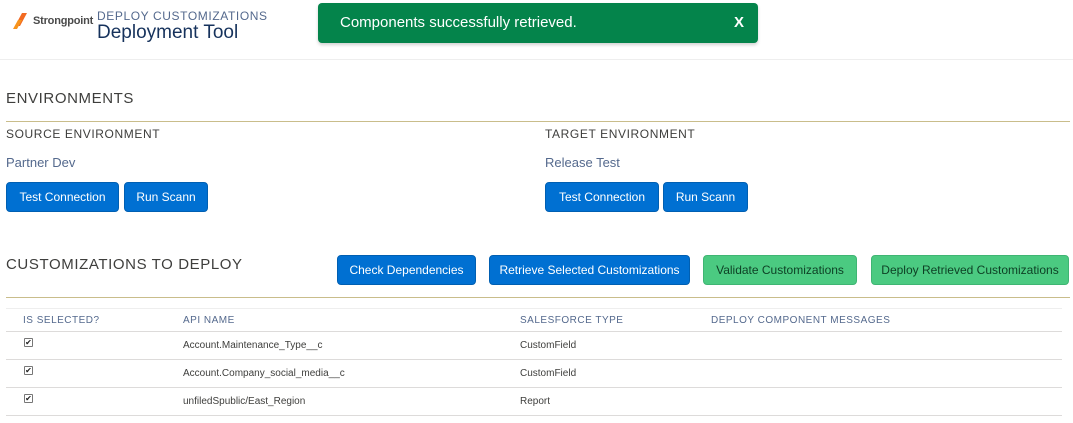 The width and height of the screenshot is (1073, 423). Describe the element at coordinates (209, 320) in the screenshot. I see `column-header-api-name: API NAME` at that location.